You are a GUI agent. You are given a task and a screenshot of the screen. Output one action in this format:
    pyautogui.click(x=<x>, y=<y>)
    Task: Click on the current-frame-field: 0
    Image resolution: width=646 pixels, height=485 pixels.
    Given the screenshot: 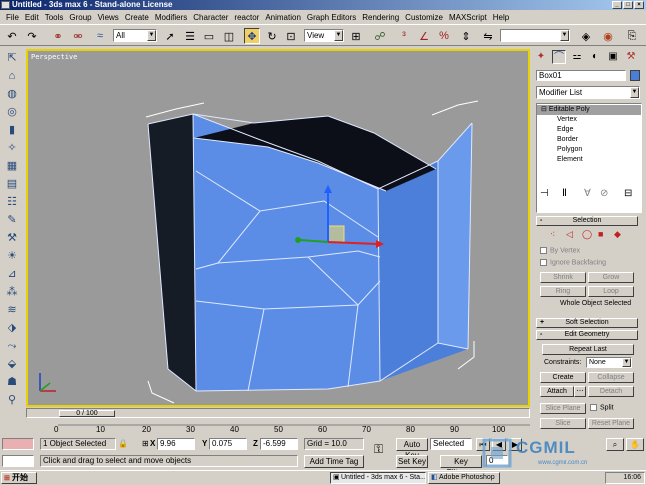 What is the action you would take?
    pyautogui.click(x=497, y=461)
    